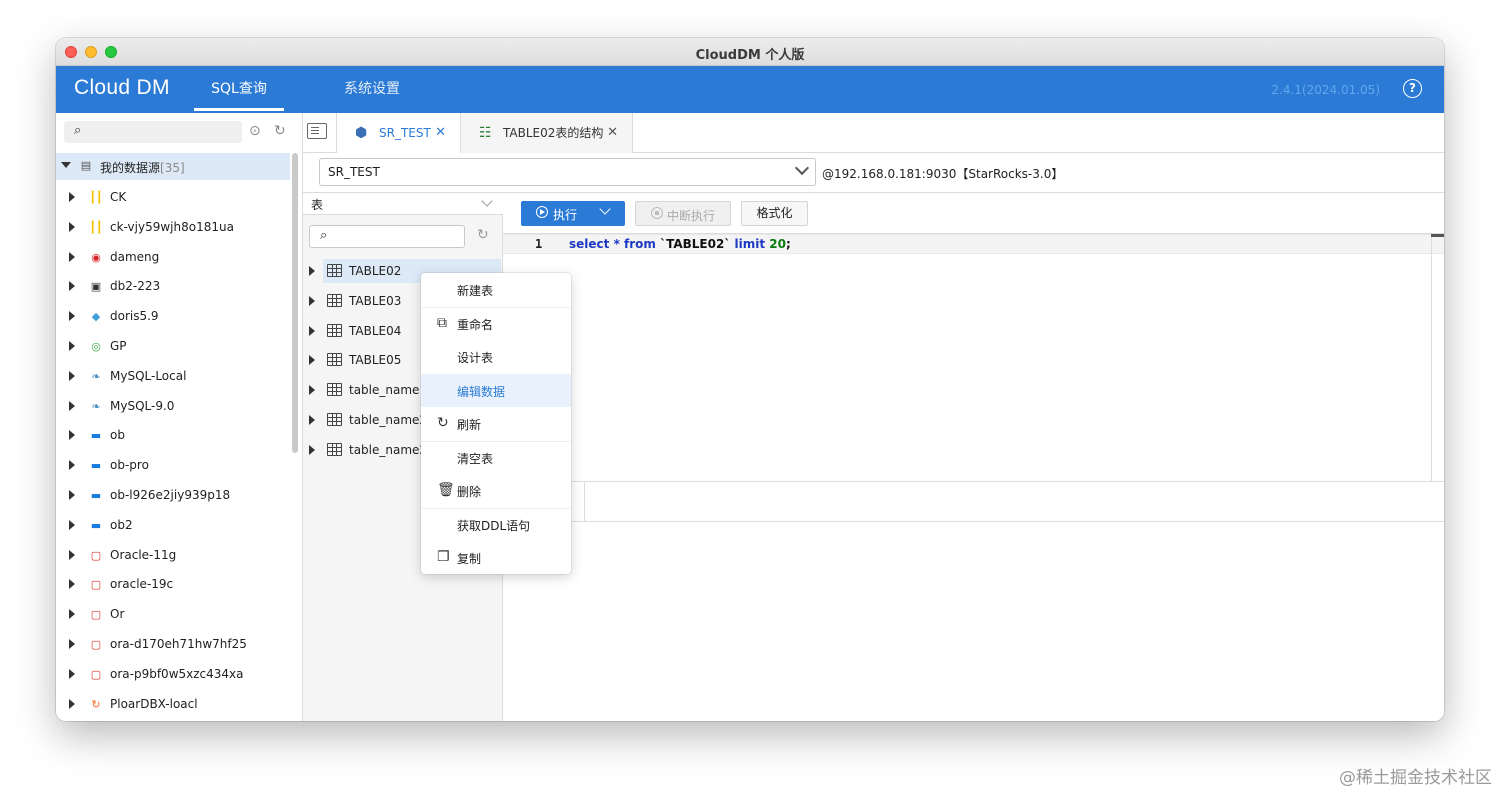 This screenshot has height=796, width=1500. I want to click on help-icon: ?, so click(1412, 88).